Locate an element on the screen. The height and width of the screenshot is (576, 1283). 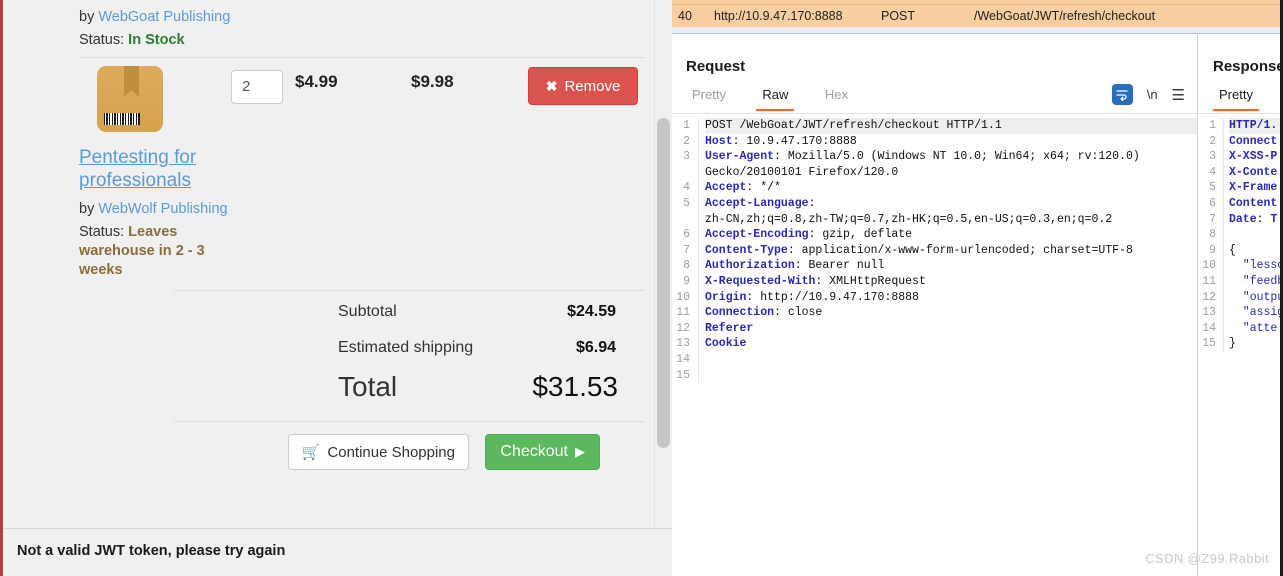
continue-shopping-button: 🛒 Continue Shopping is located at coordinates (378, 452).